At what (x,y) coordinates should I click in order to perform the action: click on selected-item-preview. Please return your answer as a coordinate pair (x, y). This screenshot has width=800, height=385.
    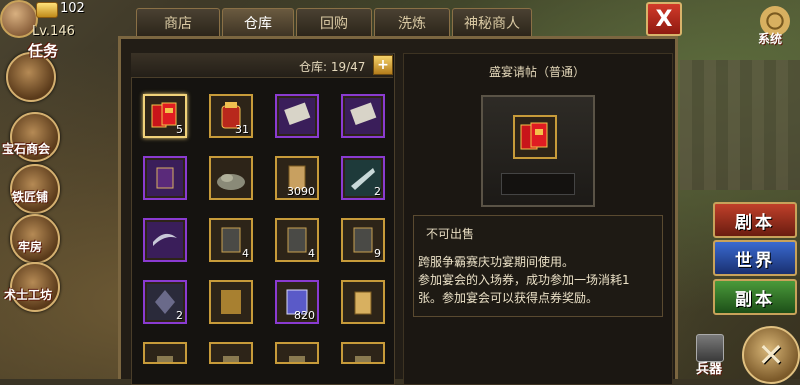
    Looking at the image, I should click on (535, 137).